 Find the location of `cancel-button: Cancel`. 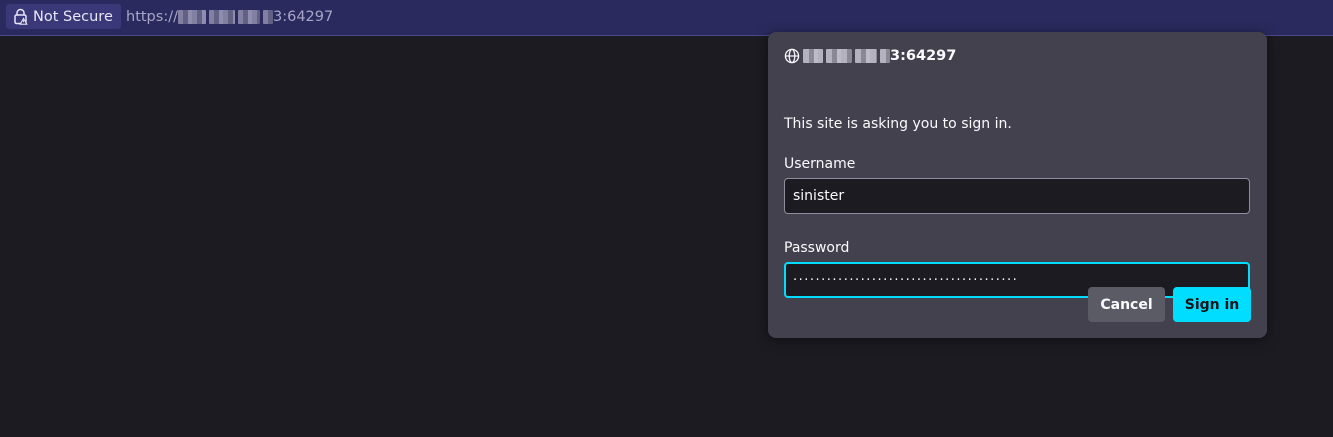

cancel-button: Cancel is located at coordinates (1126, 304).